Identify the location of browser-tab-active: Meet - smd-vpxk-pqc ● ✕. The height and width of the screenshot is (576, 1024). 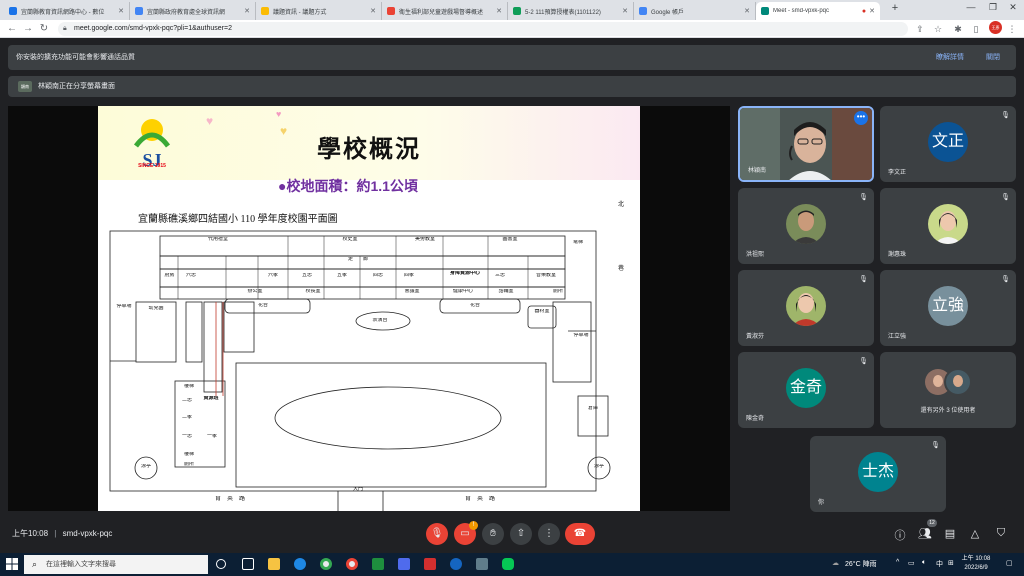
(818, 11).